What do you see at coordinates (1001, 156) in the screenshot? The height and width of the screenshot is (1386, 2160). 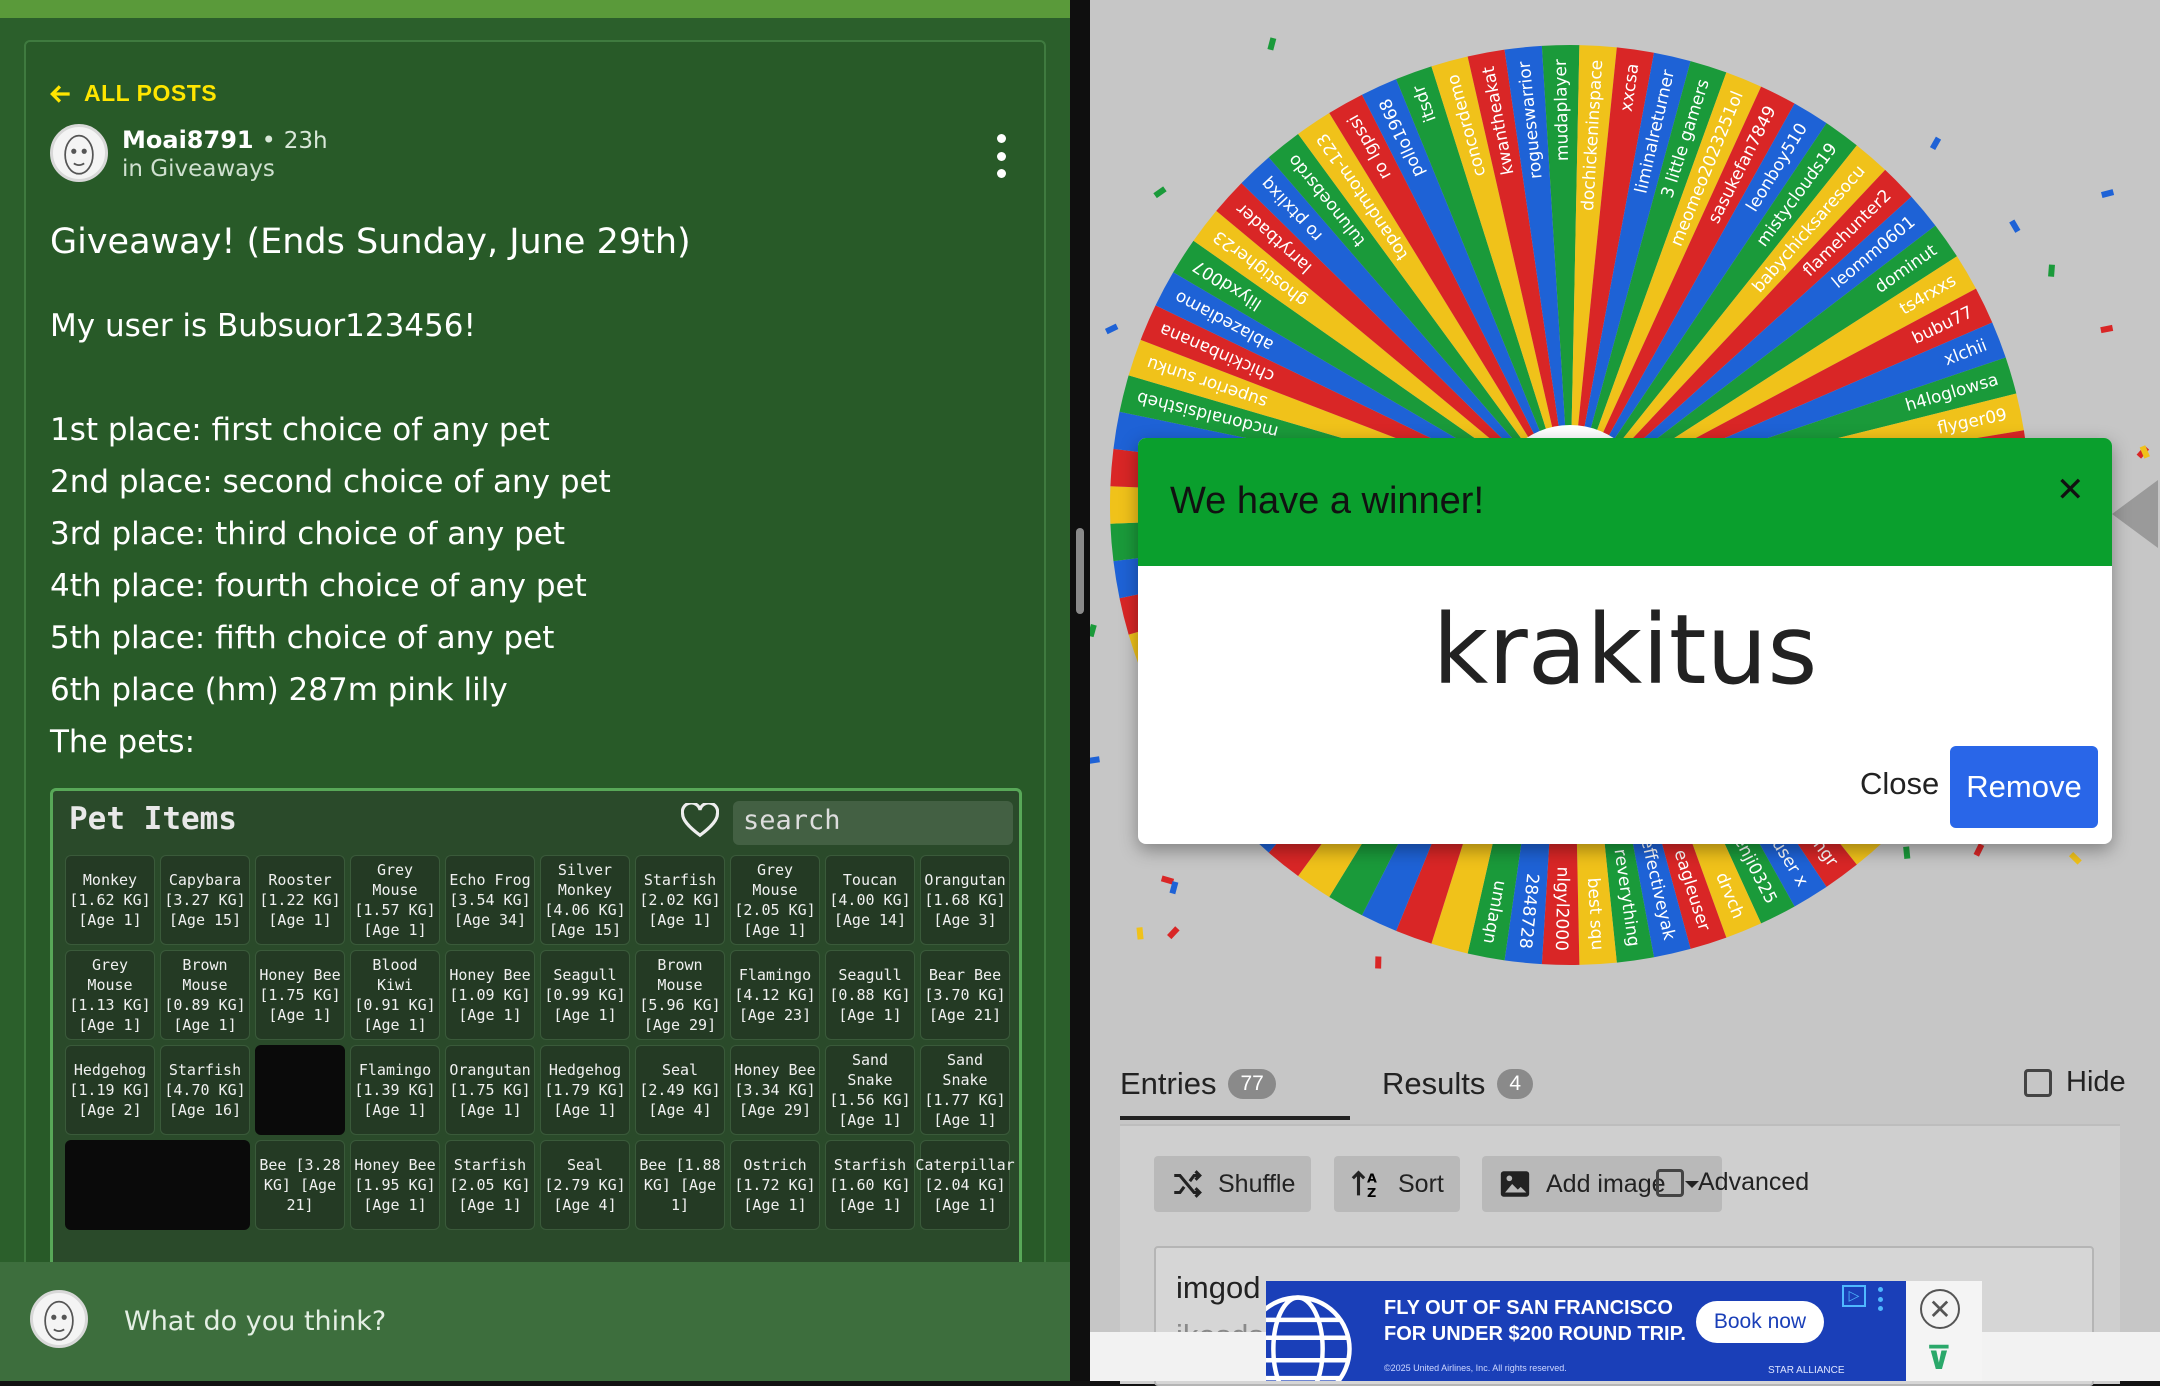 I see `more-options-icon` at bounding box center [1001, 156].